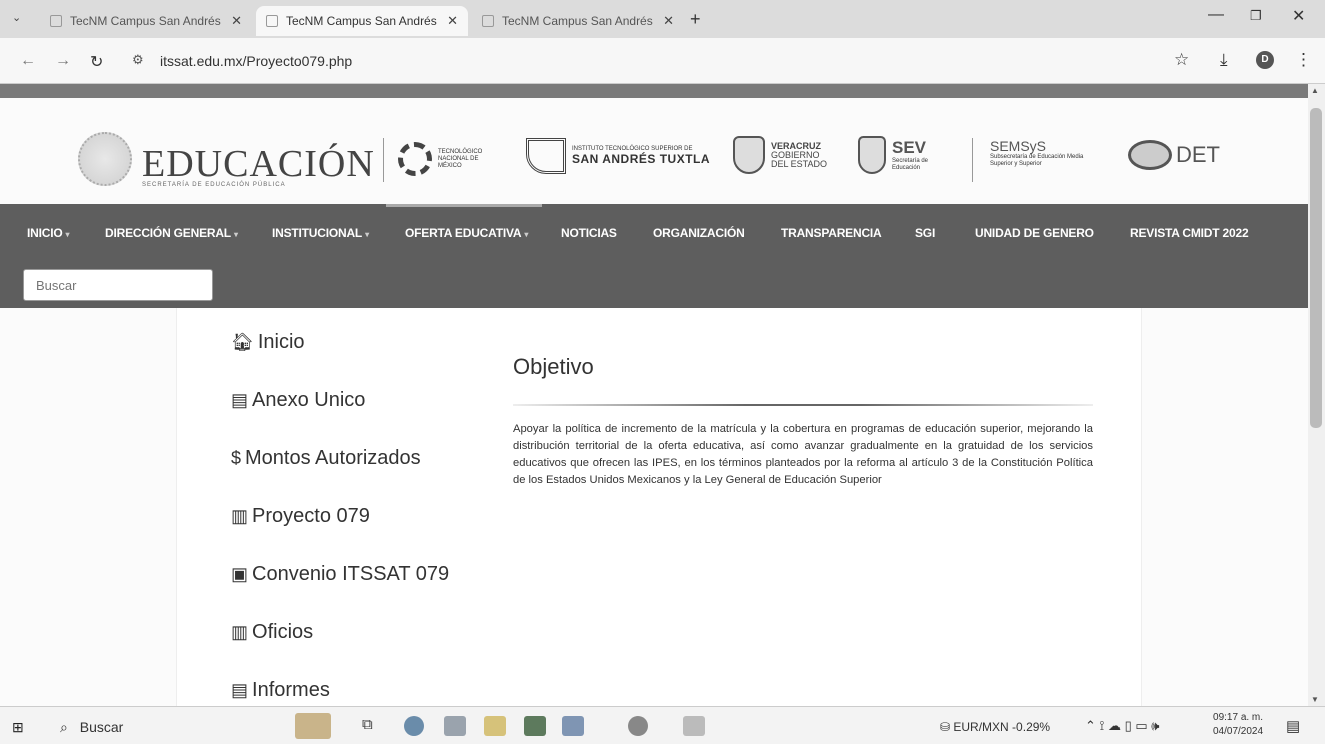 The height and width of the screenshot is (744, 1325). Describe the element at coordinates (694, 726) in the screenshot. I see `app-icon` at that location.